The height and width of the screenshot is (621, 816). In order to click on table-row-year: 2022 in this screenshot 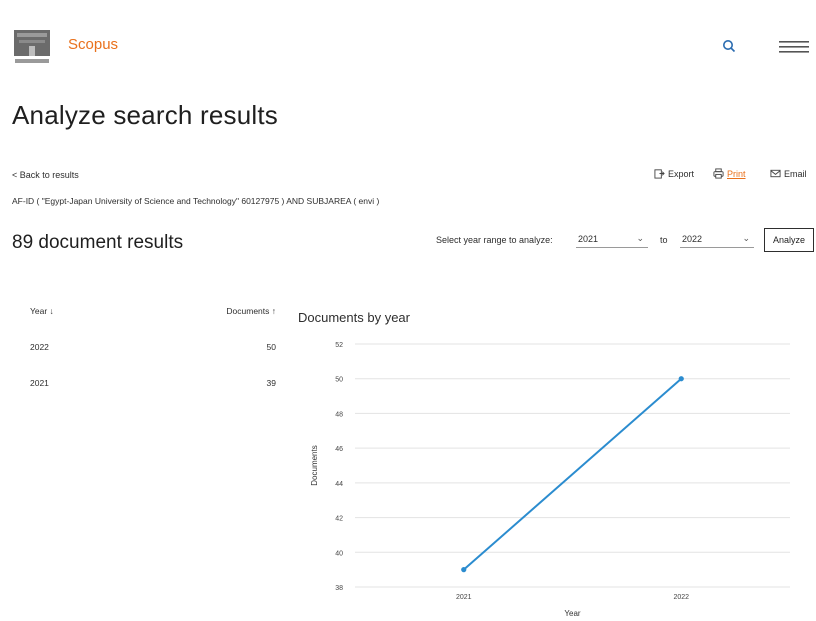, I will do `click(39, 347)`.